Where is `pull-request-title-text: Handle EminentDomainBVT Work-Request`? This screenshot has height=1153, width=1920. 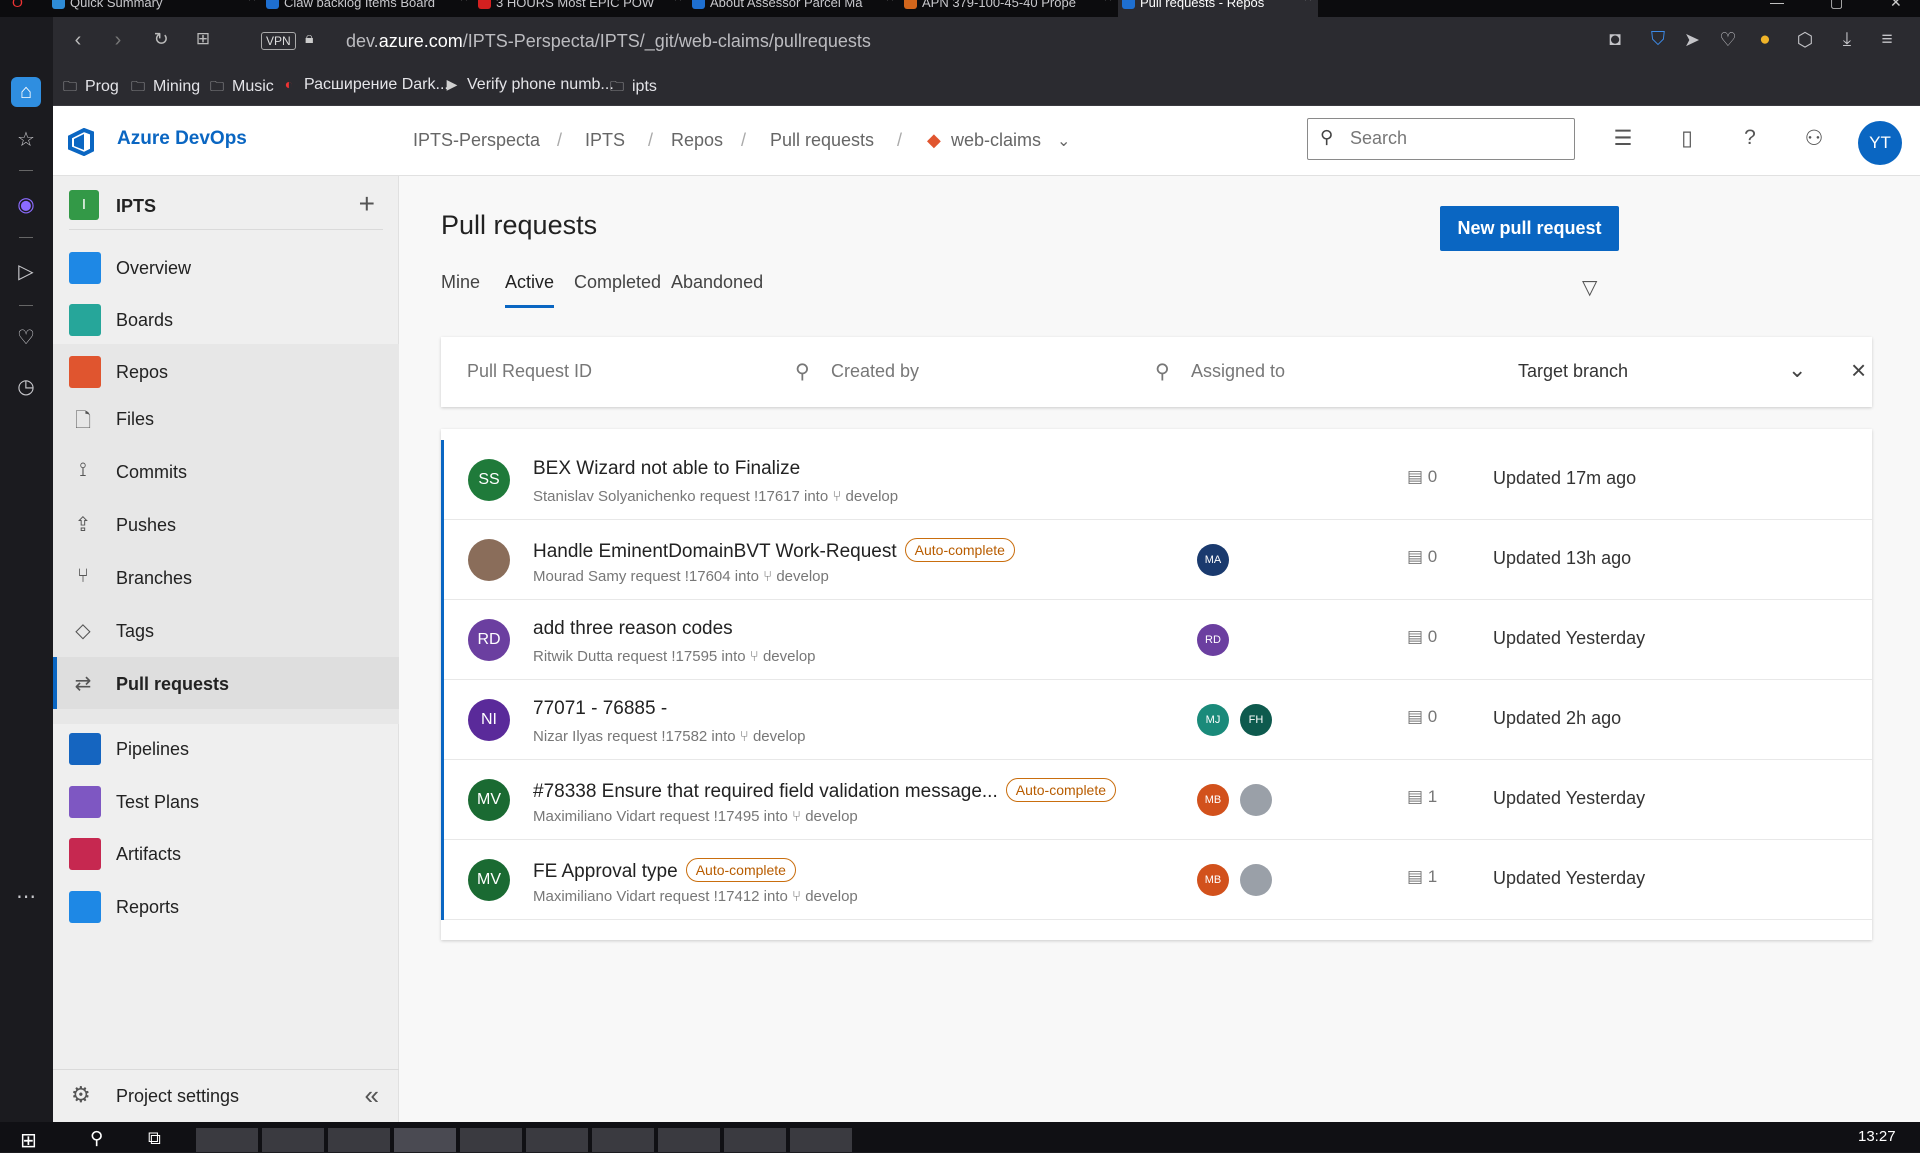 pull-request-title-text: Handle EminentDomainBVT Work-Request is located at coordinates (715, 551).